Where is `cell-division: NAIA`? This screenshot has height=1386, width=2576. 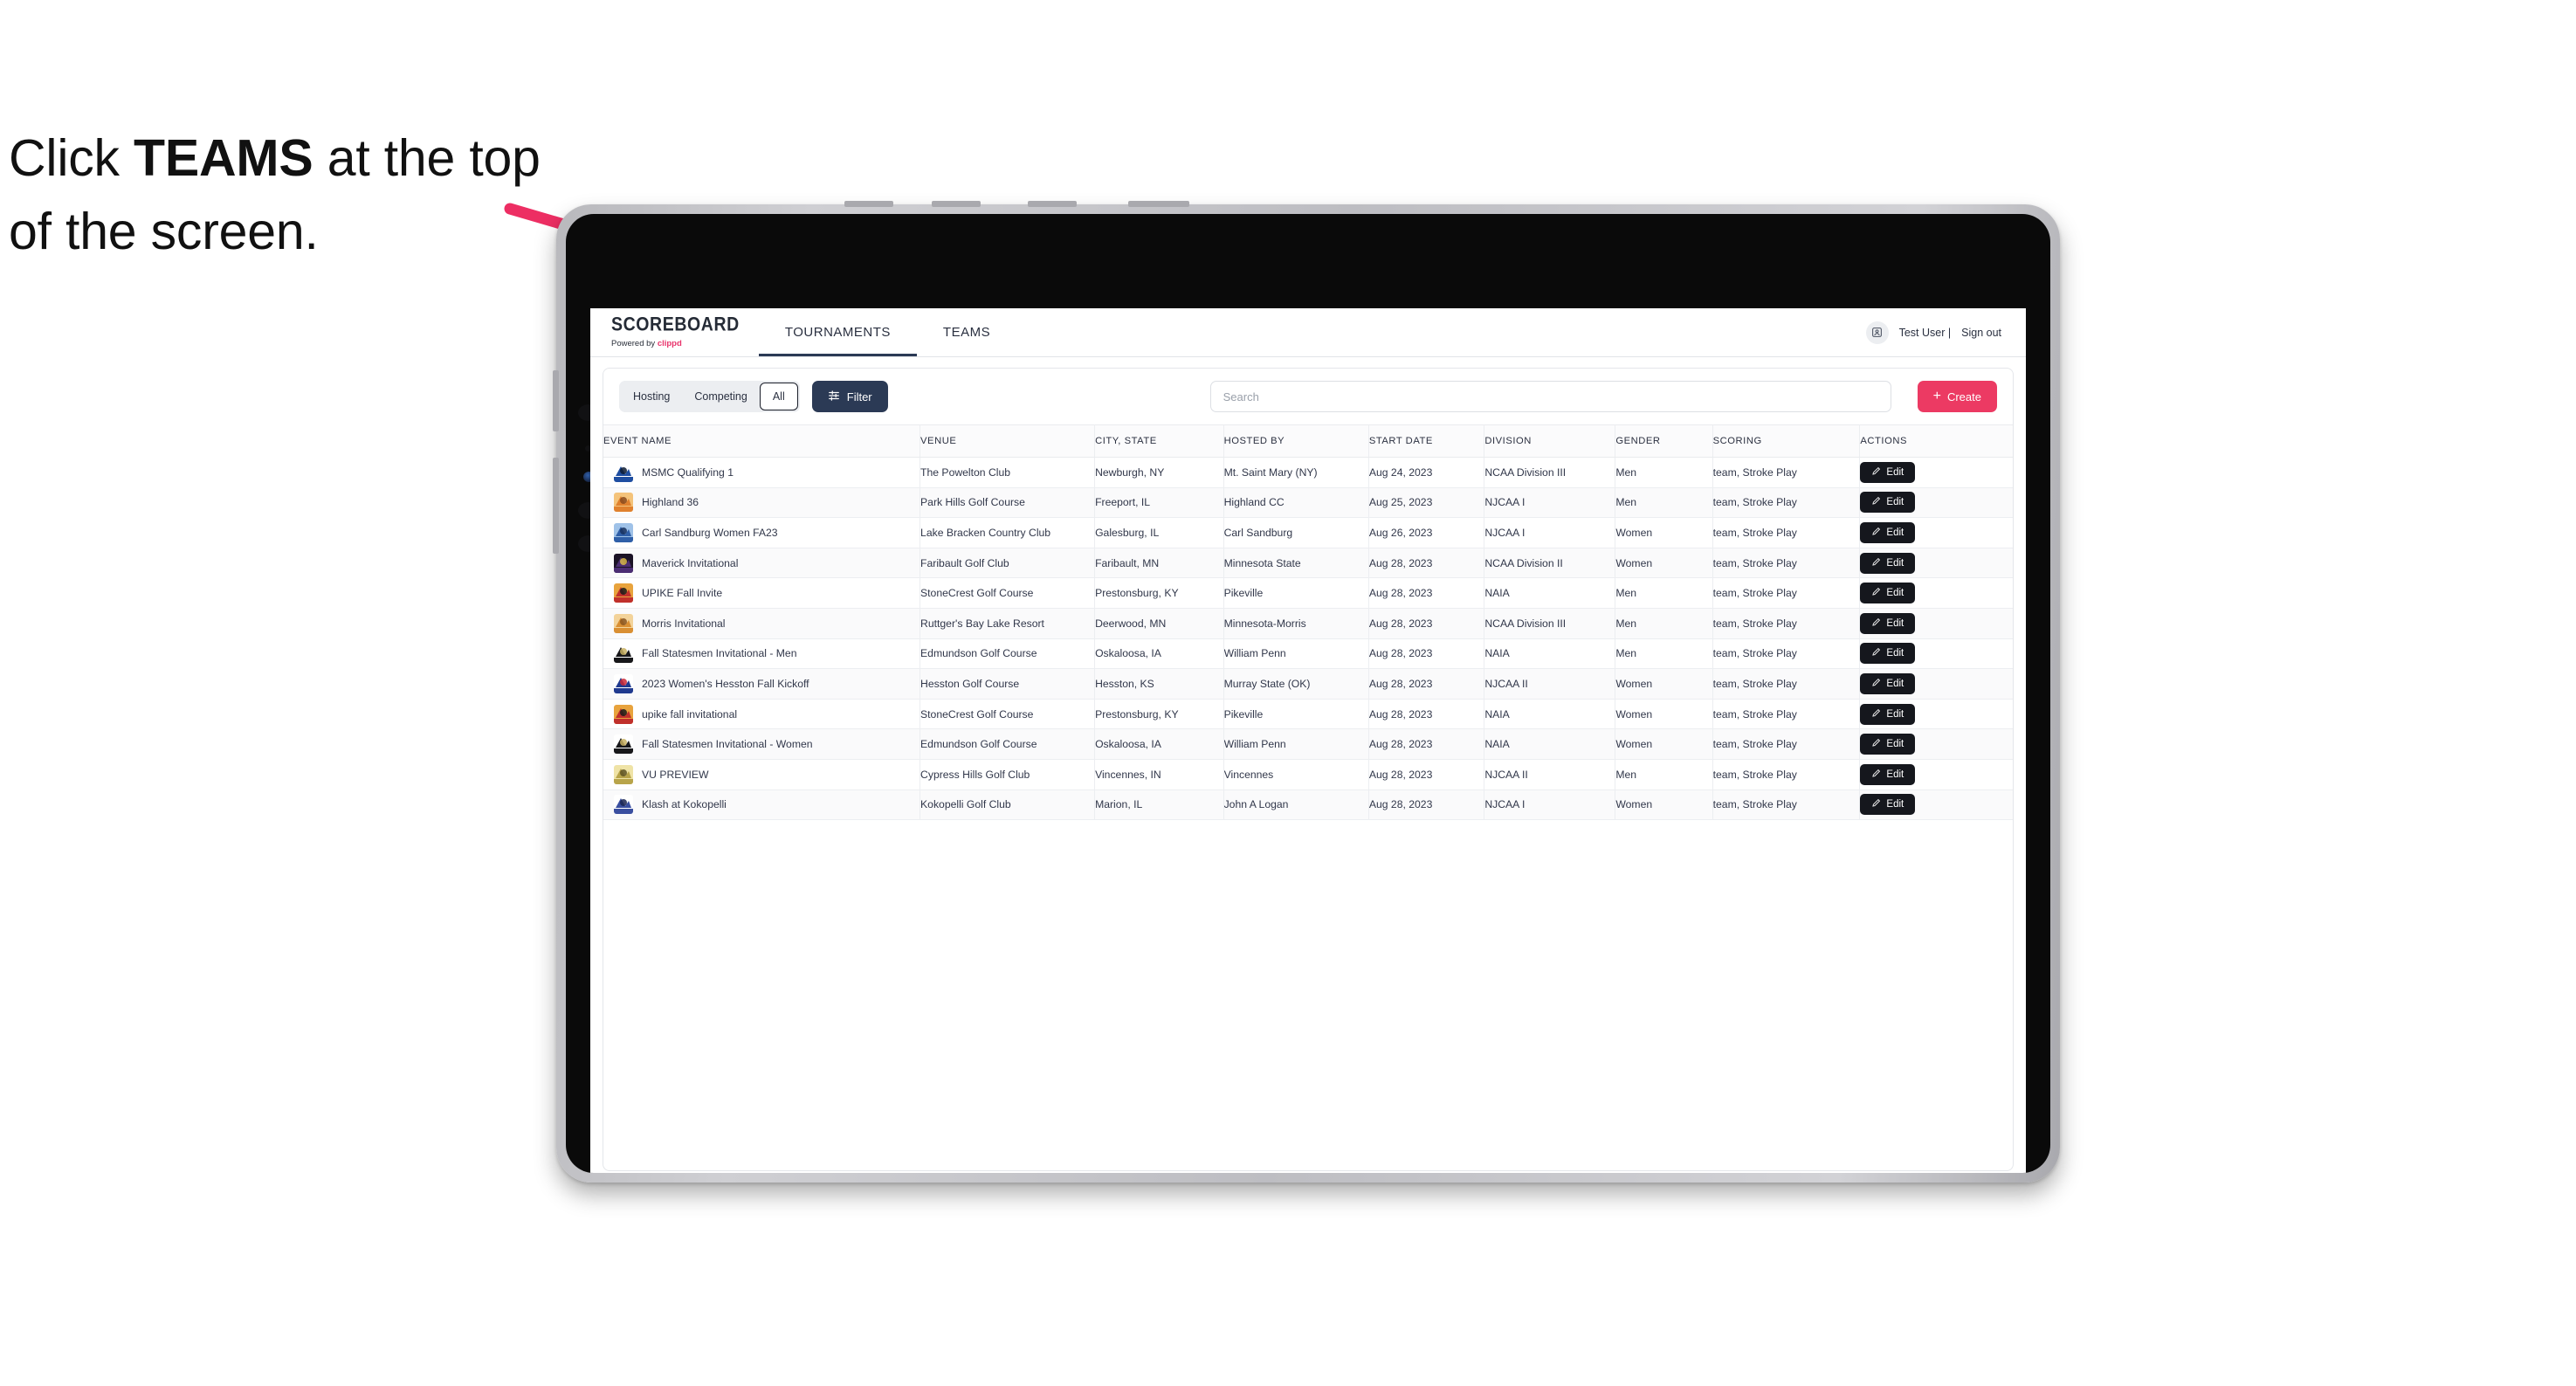
cell-division: NAIA is located at coordinates (1550, 744).